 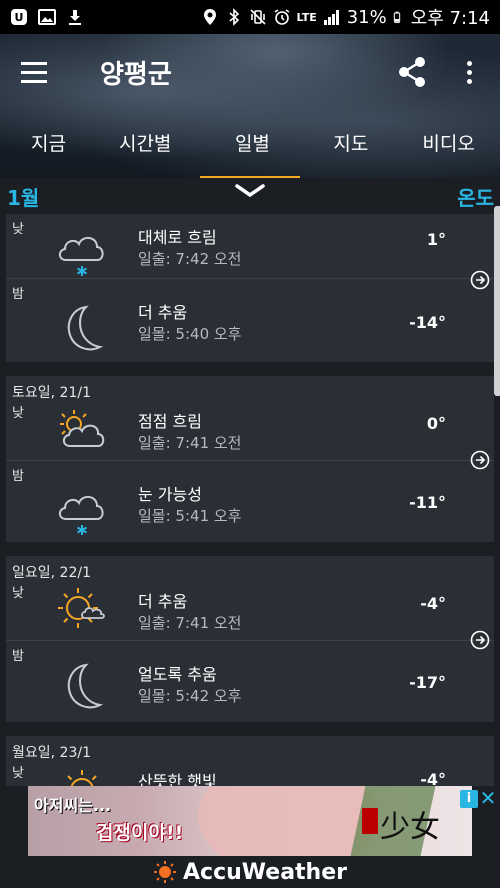 I want to click on app-bar: 양평군, so click(x=250, y=72).